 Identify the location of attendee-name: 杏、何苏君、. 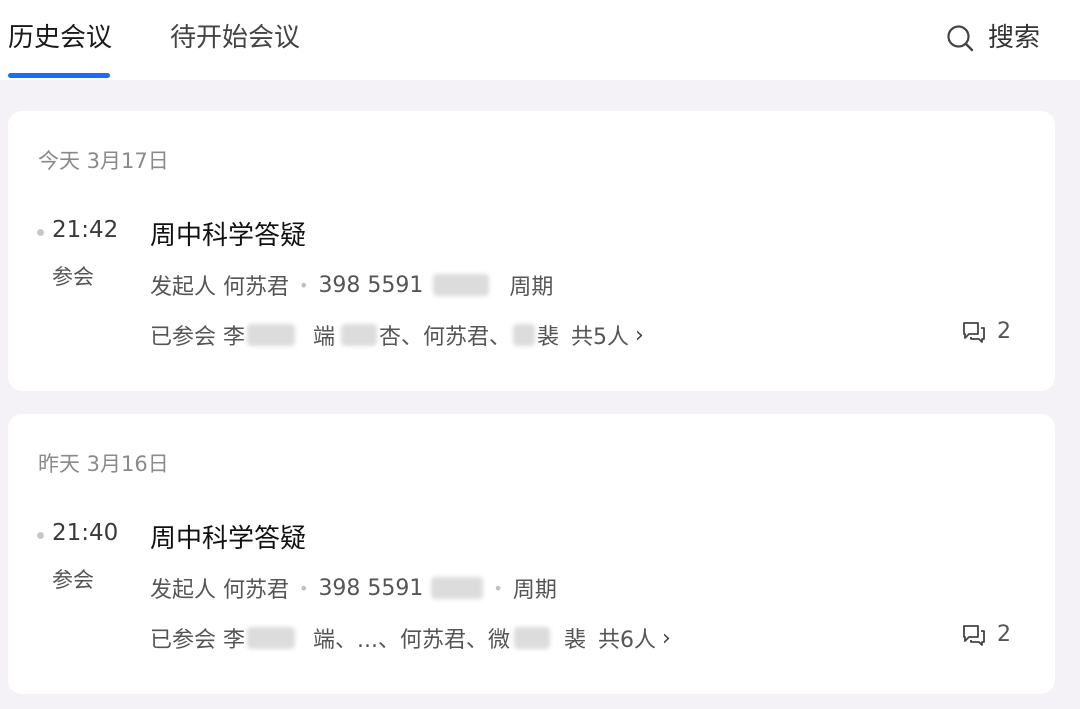
(445, 337).